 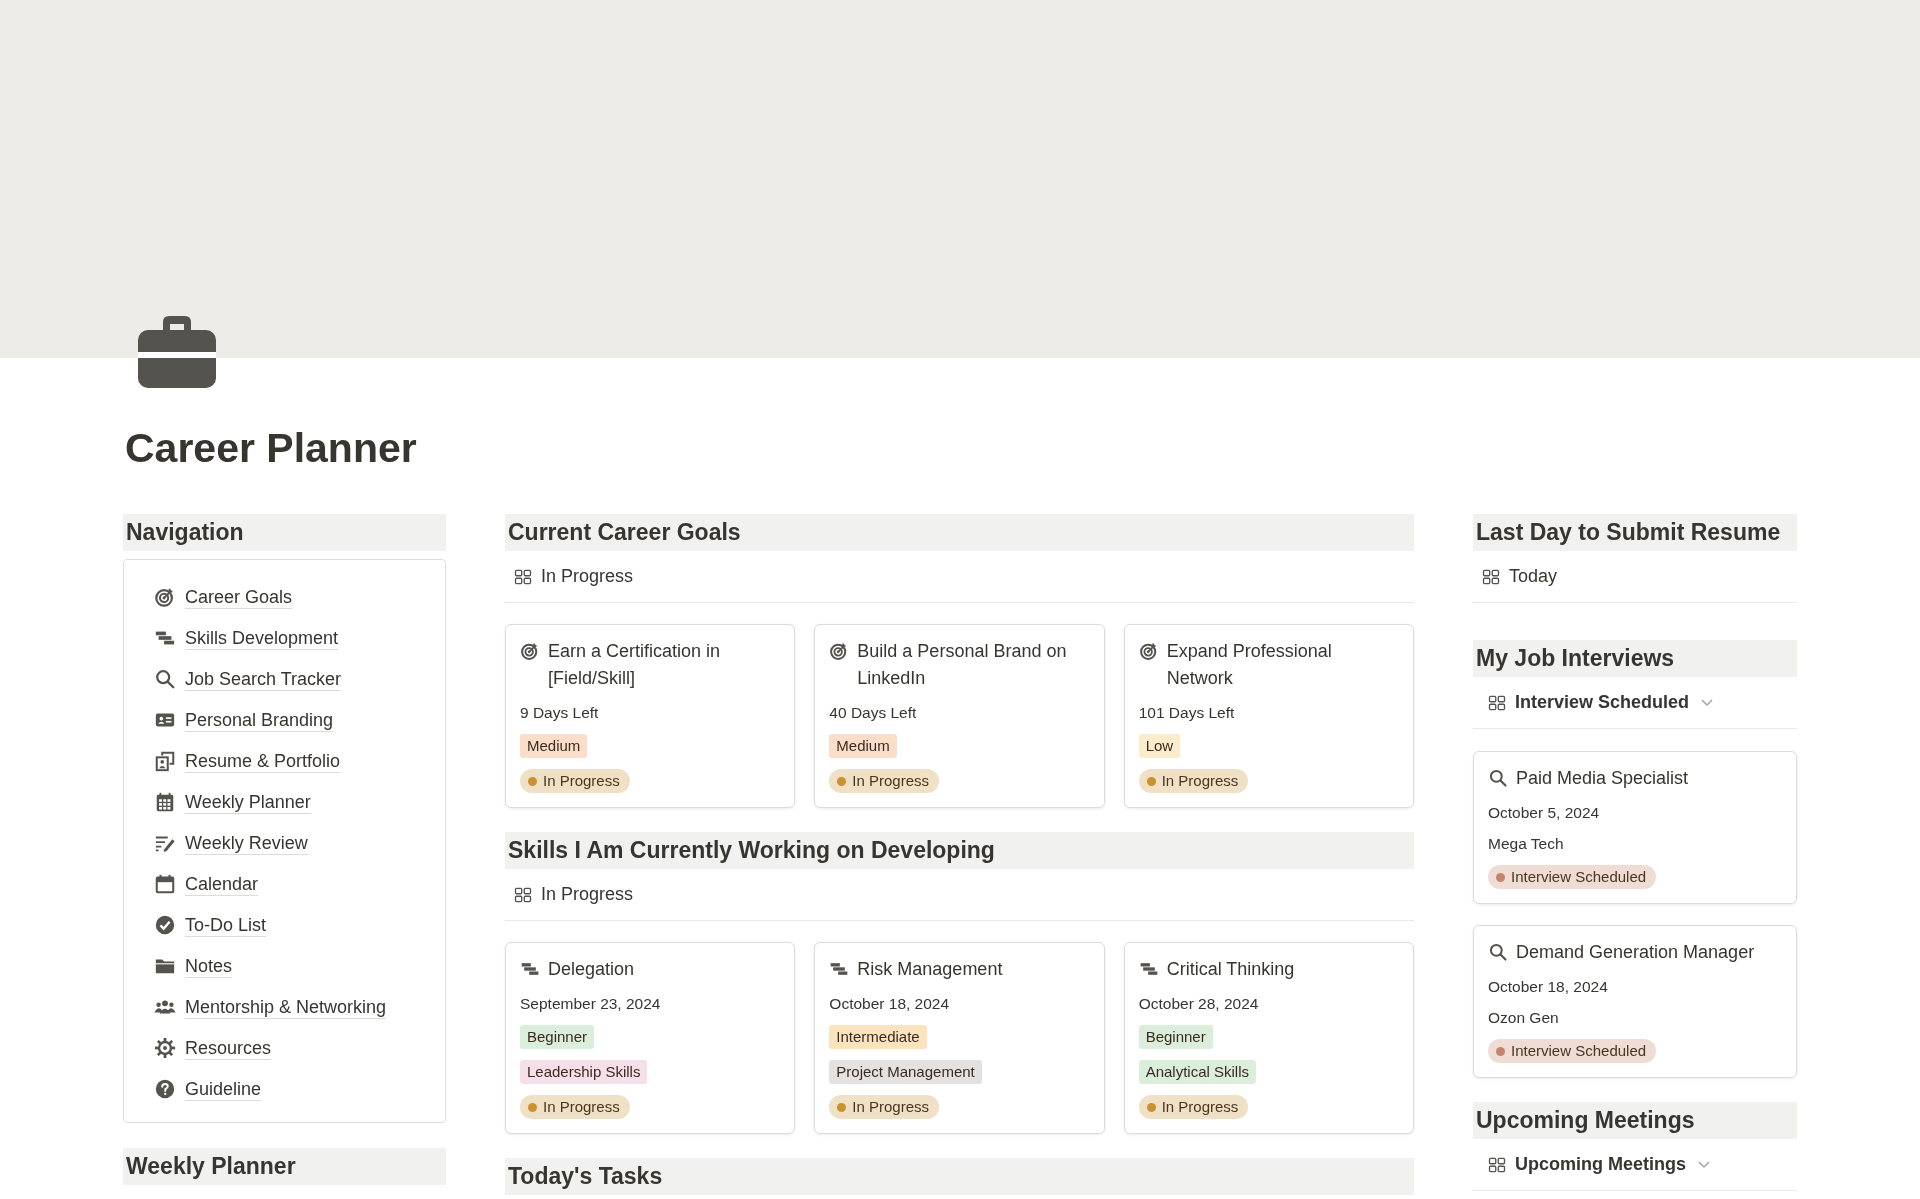 What do you see at coordinates (1268, 716) in the screenshot?
I see `gallery-card: Expand Professional Network 101 Days Left Low In Progress` at bounding box center [1268, 716].